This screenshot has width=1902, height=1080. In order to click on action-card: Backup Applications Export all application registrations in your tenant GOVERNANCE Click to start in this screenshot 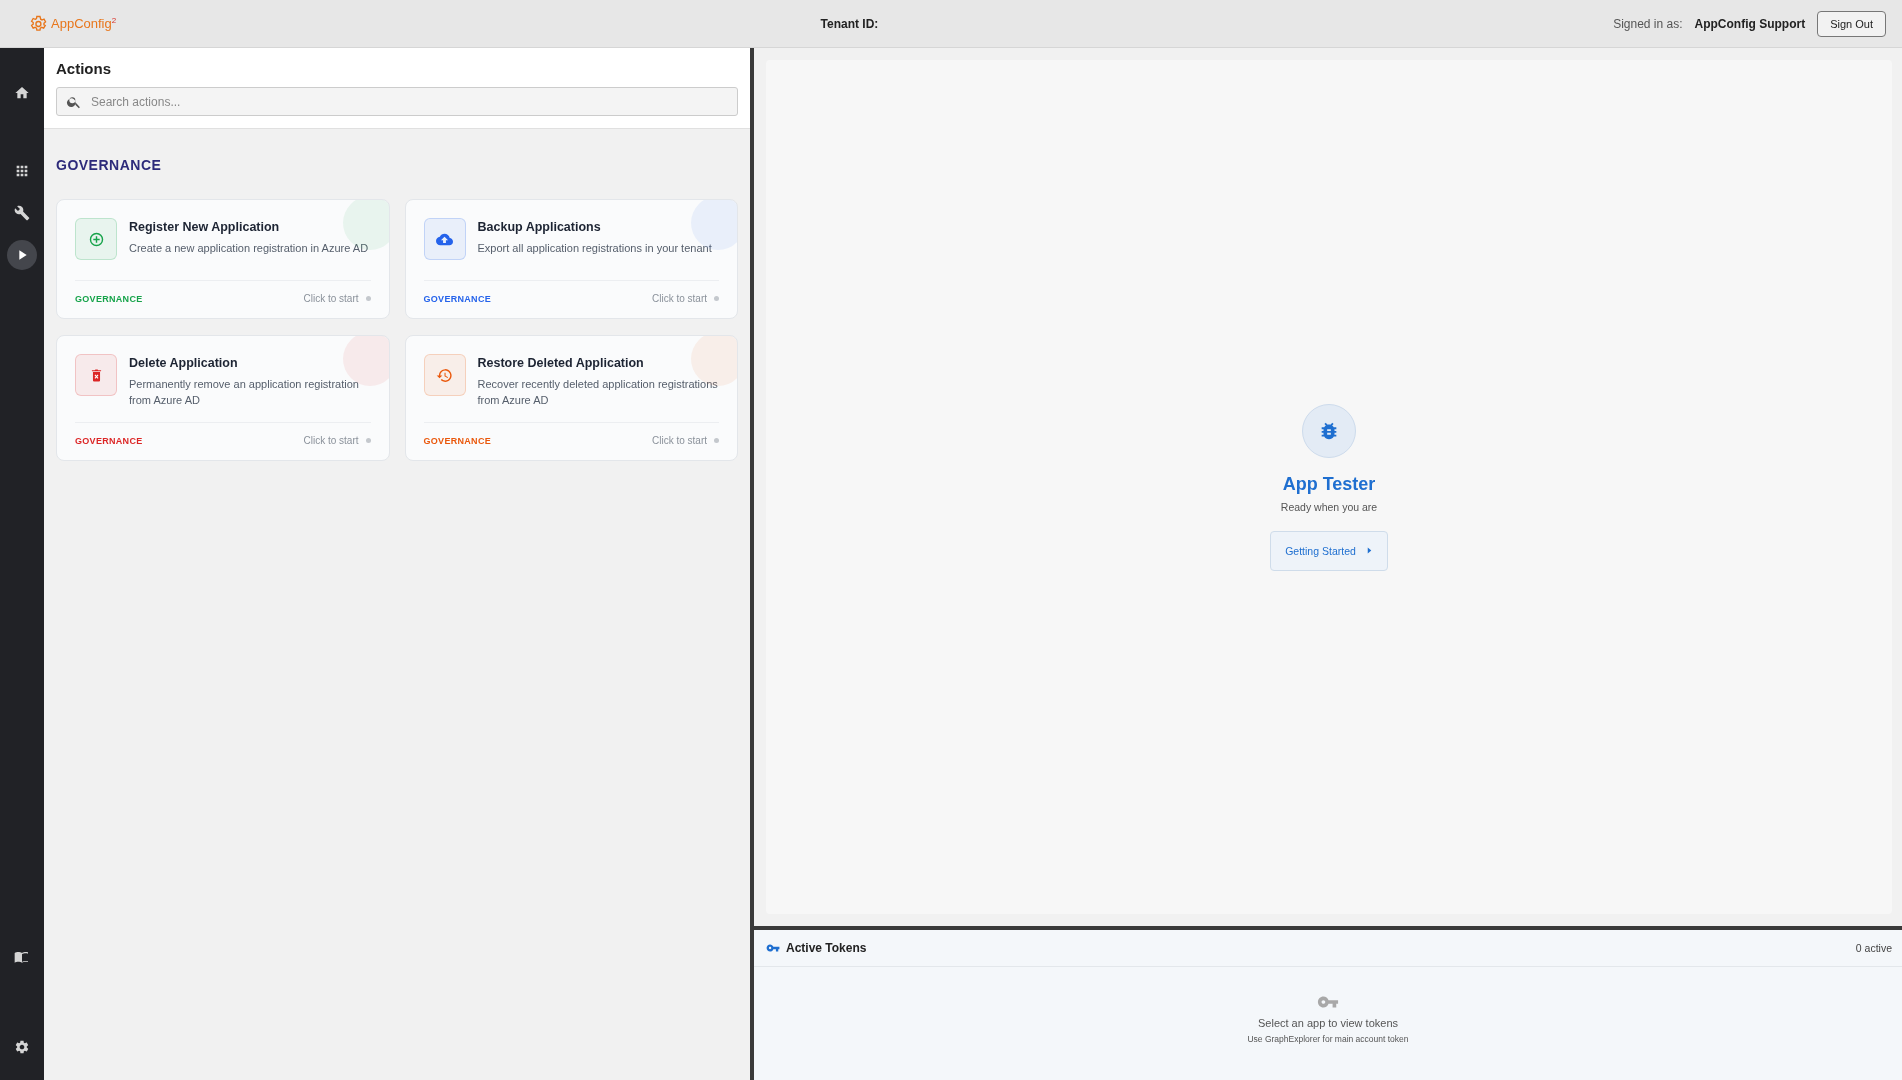, I will do `click(571, 259)`.